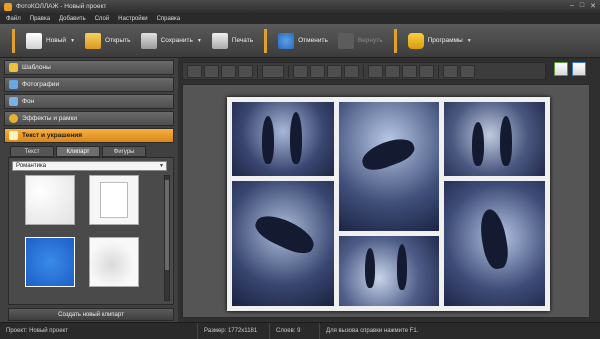  Describe the element at coordinates (232, 41) in the screenshot. I see `print-button: Печать` at that location.